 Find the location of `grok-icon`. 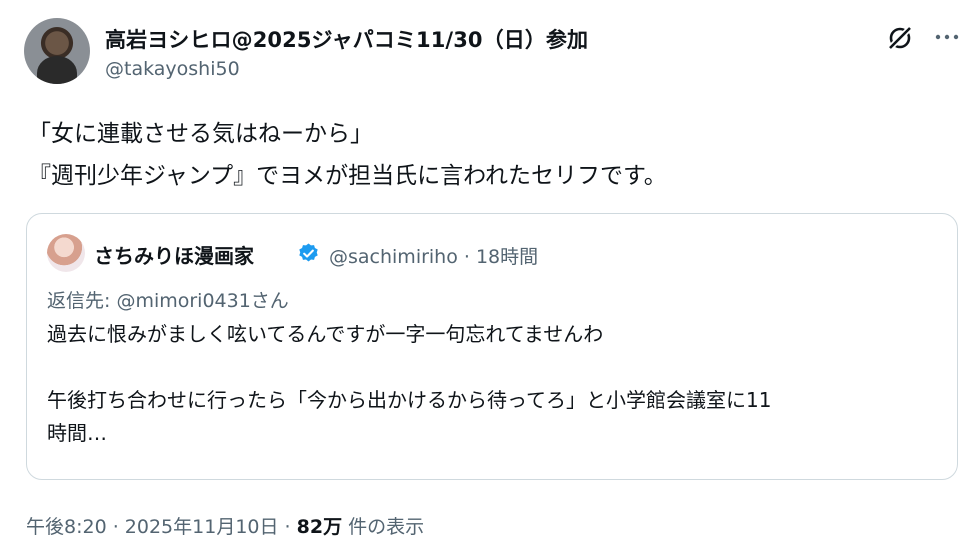

grok-icon is located at coordinates (900, 38).